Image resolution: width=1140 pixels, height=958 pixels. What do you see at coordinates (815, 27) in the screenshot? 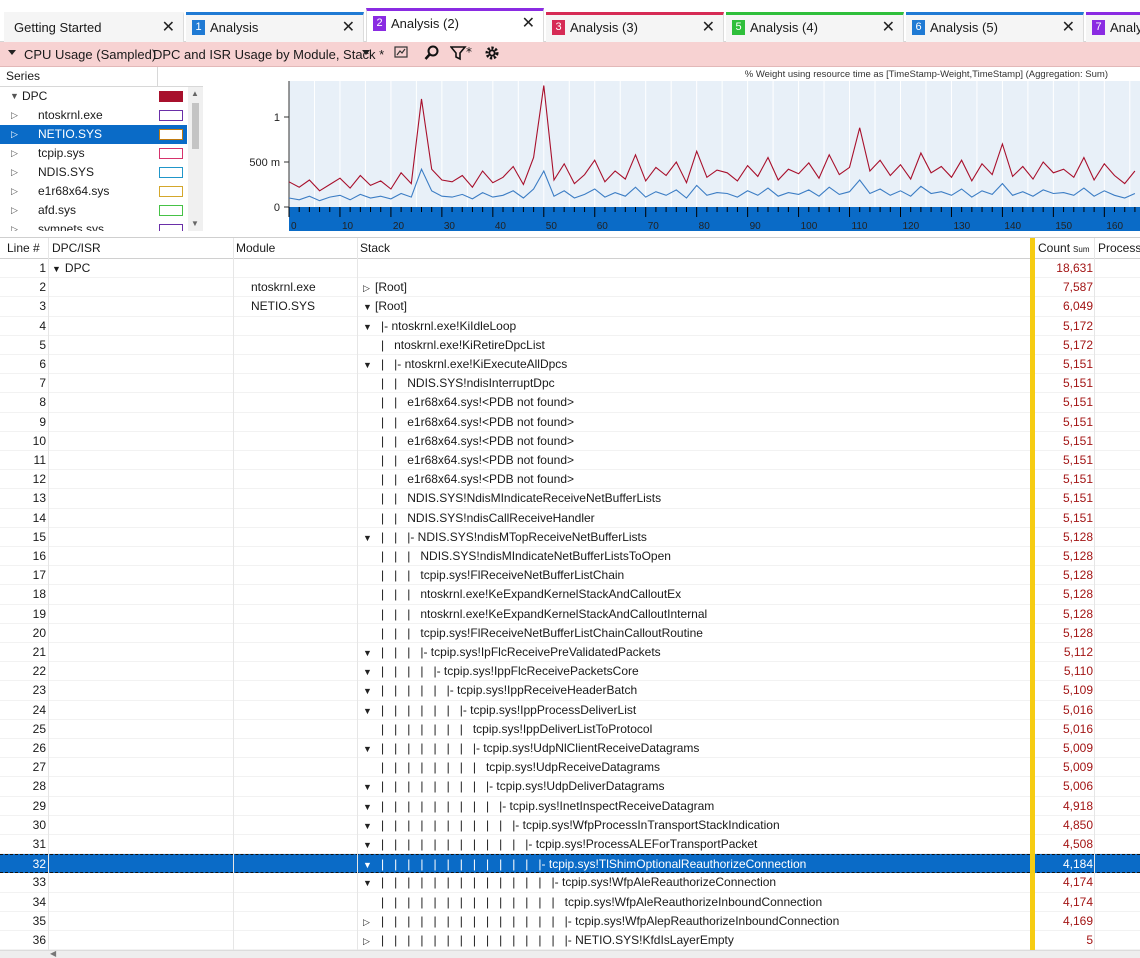
I see `tab-analysis-5: 5 Analysis (4) ✕` at bounding box center [815, 27].